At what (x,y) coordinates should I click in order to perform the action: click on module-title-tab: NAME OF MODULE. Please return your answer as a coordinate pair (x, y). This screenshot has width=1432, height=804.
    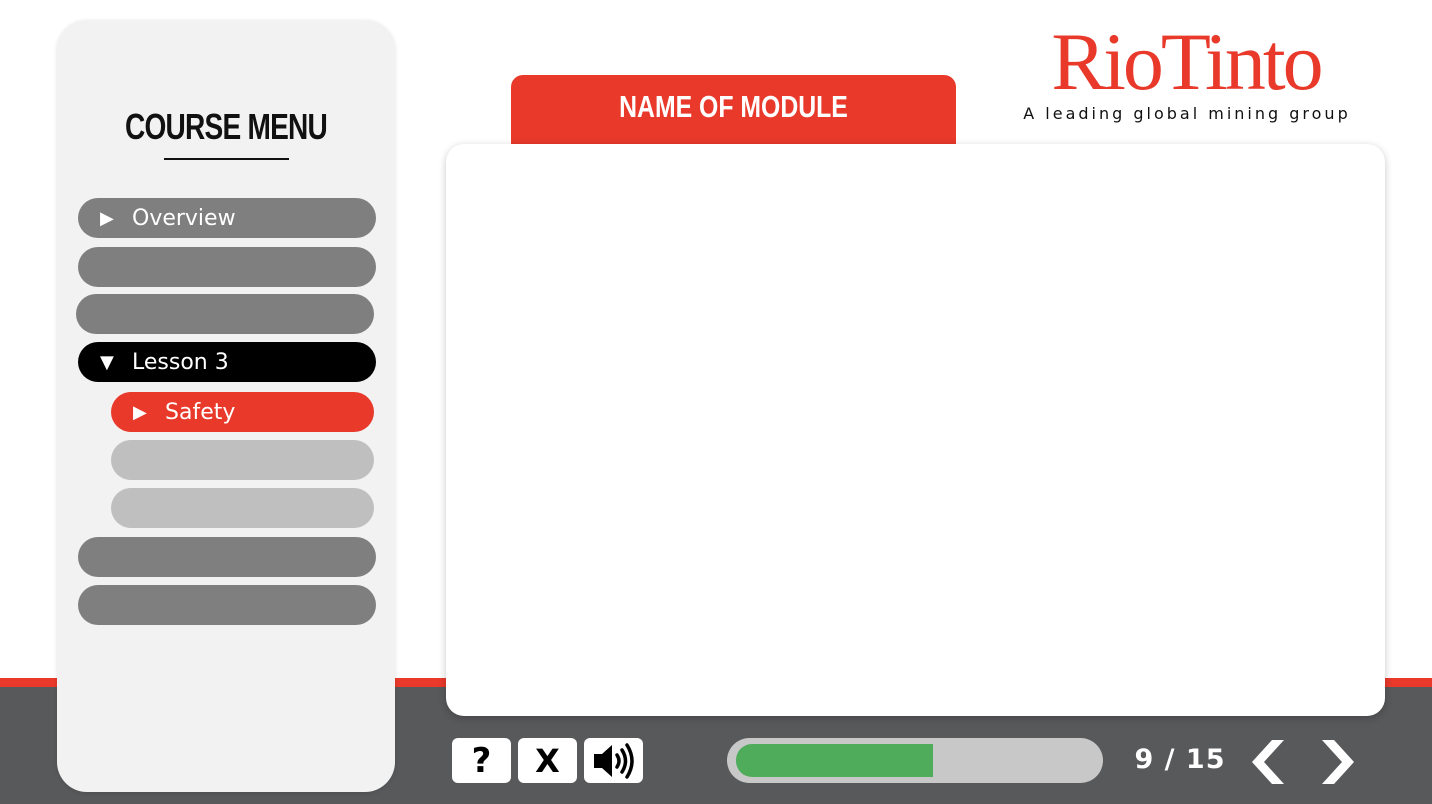
    Looking at the image, I should click on (733, 115).